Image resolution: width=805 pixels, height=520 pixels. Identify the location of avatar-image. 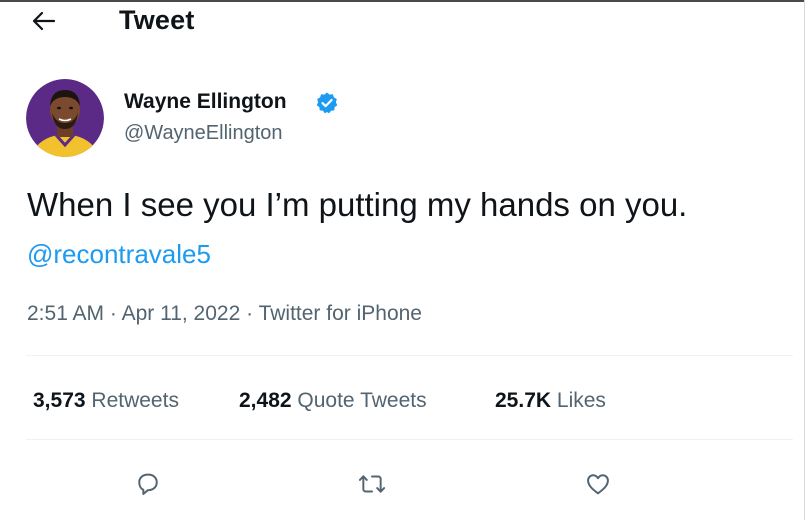
(65, 118).